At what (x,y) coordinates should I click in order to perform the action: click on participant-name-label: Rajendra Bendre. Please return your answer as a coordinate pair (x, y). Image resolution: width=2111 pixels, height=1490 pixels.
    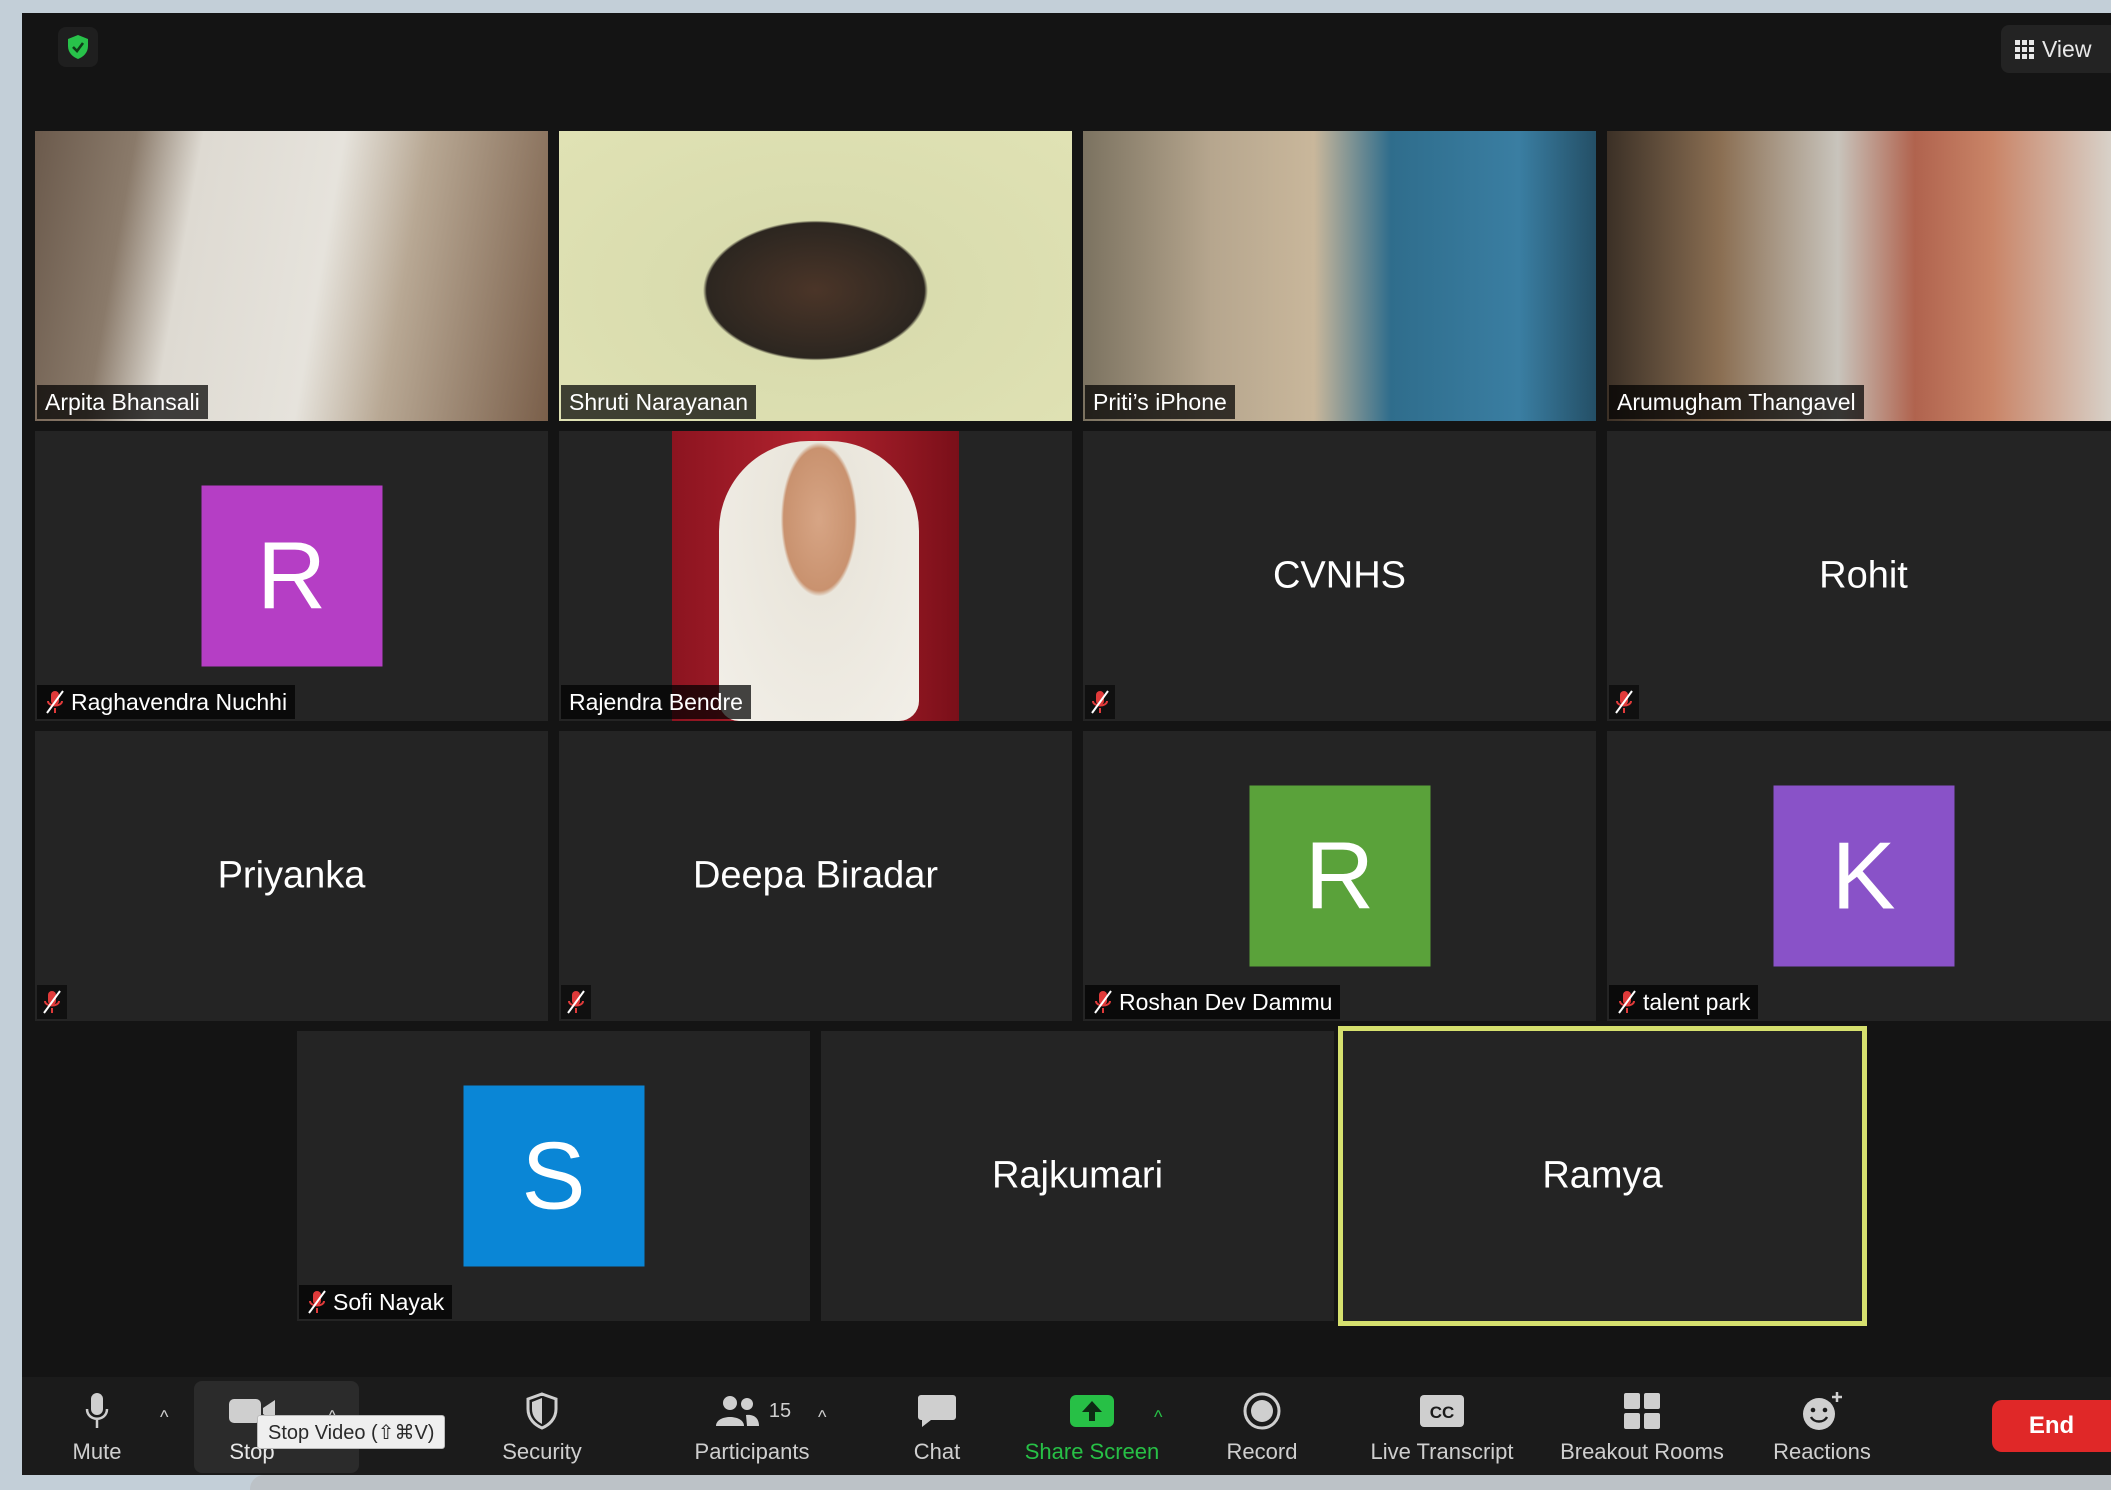
    Looking at the image, I should click on (656, 702).